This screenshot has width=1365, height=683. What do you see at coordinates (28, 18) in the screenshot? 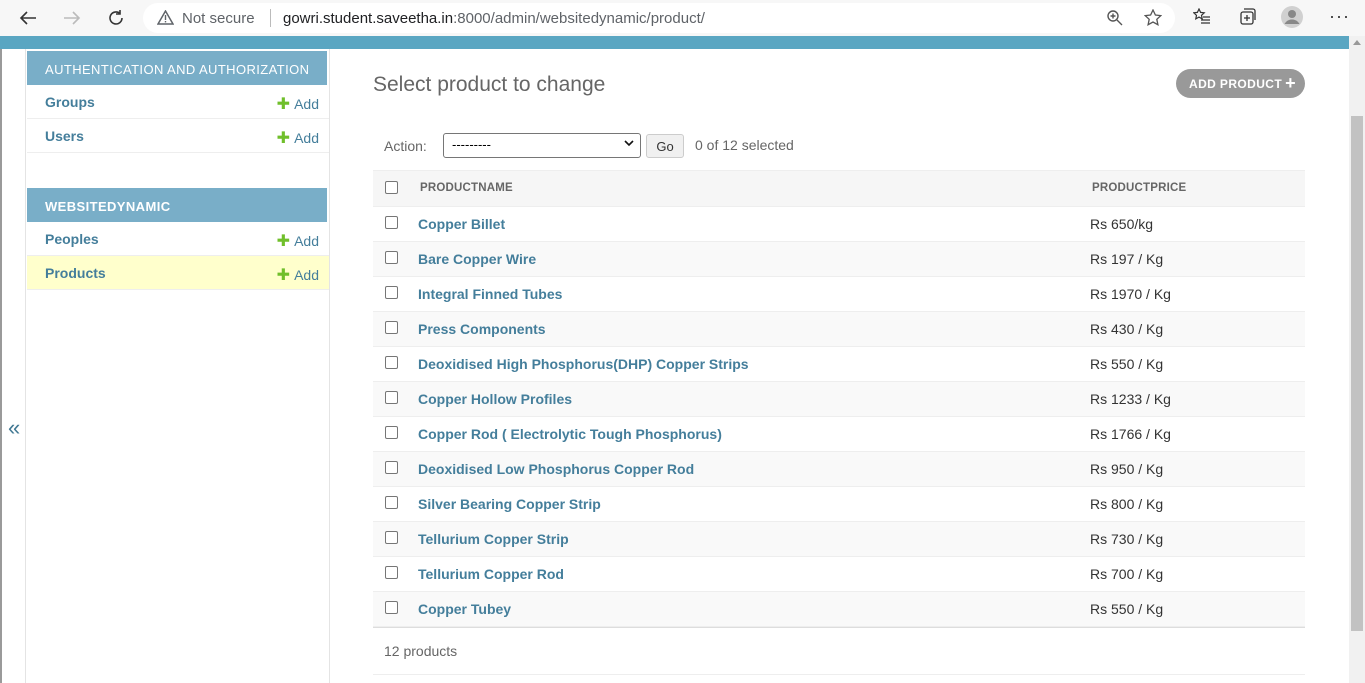
I see `back-arrow-icon` at bounding box center [28, 18].